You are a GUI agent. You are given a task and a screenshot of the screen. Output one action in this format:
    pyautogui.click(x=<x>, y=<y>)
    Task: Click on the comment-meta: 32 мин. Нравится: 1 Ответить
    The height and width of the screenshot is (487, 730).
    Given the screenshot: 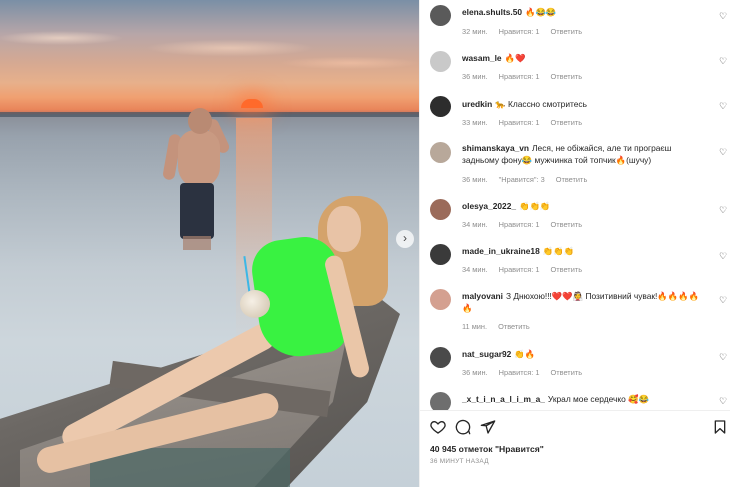 What is the action you would take?
    pyautogui.click(x=527, y=31)
    